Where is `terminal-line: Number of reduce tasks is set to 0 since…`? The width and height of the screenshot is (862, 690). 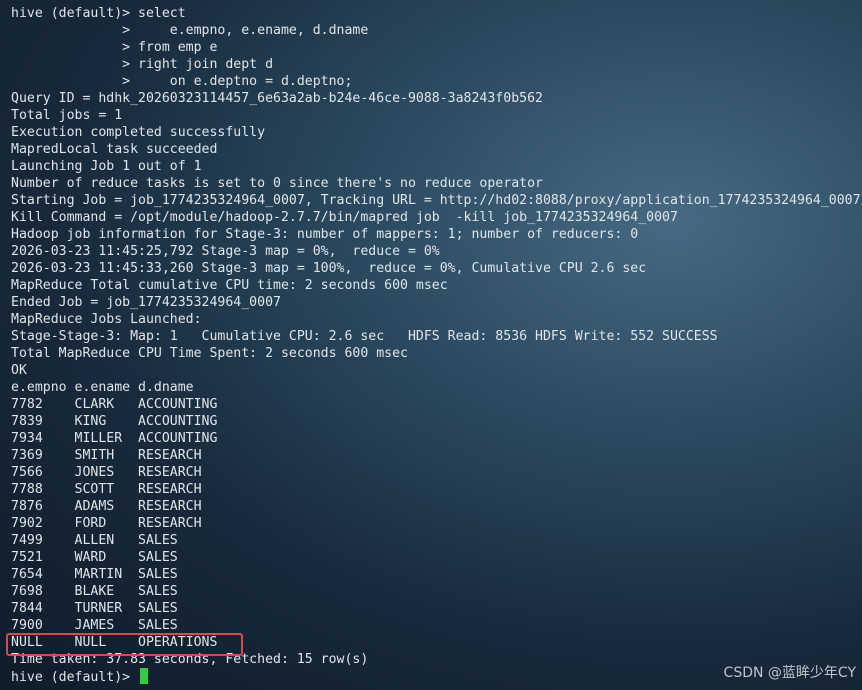 terminal-line: Number of reduce tasks is set to 0 since… is located at coordinates (277, 183).